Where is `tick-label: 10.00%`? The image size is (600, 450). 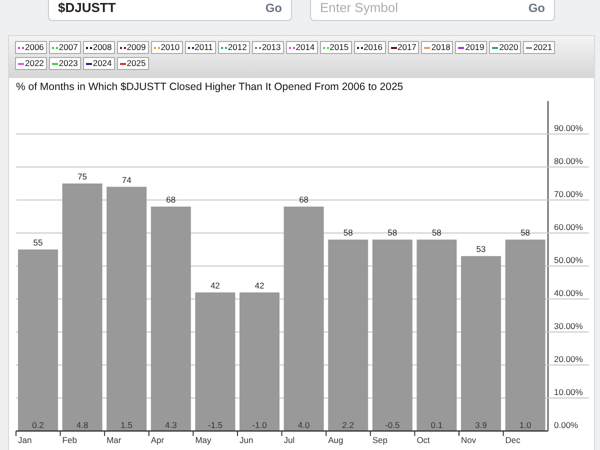
tick-label: 10.00% is located at coordinates (568, 392).